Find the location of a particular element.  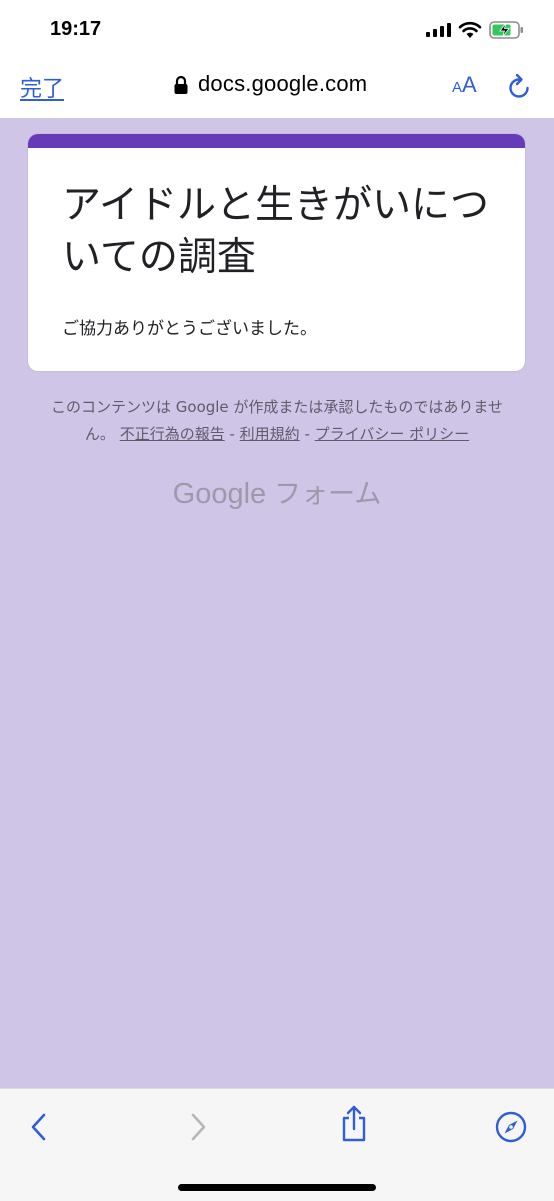

text-size-button: AA is located at coordinates (464, 85).